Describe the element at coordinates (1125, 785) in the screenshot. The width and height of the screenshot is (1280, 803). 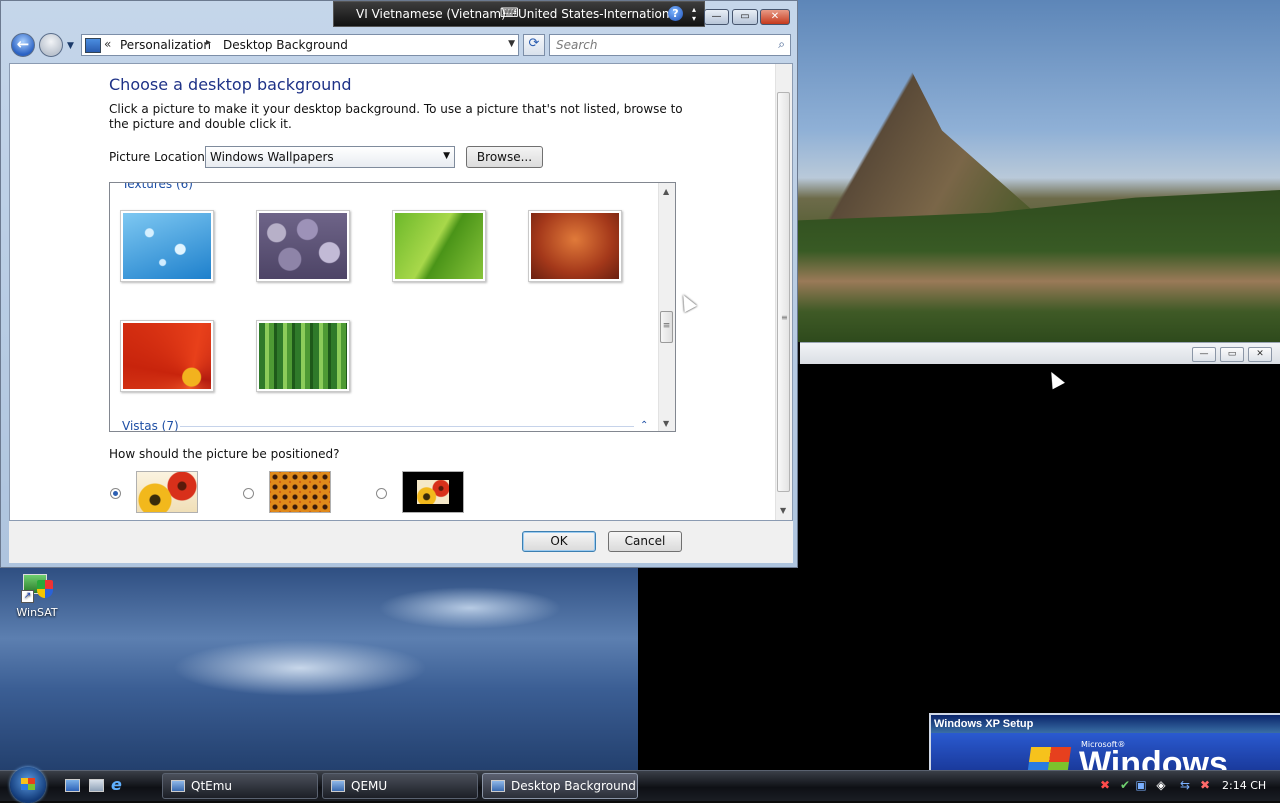
I see `checkmark-icon: ✔` at that location.